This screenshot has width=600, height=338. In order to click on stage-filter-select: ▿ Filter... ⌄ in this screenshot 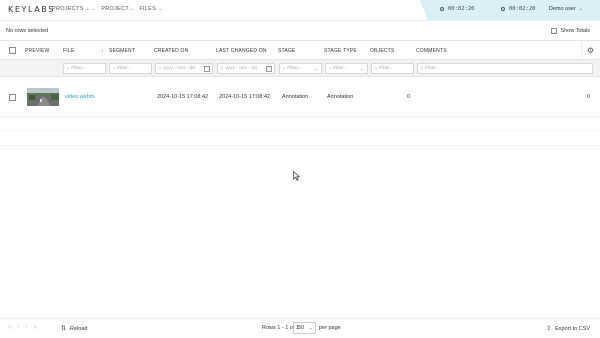, I will do `click(300, 68)`.